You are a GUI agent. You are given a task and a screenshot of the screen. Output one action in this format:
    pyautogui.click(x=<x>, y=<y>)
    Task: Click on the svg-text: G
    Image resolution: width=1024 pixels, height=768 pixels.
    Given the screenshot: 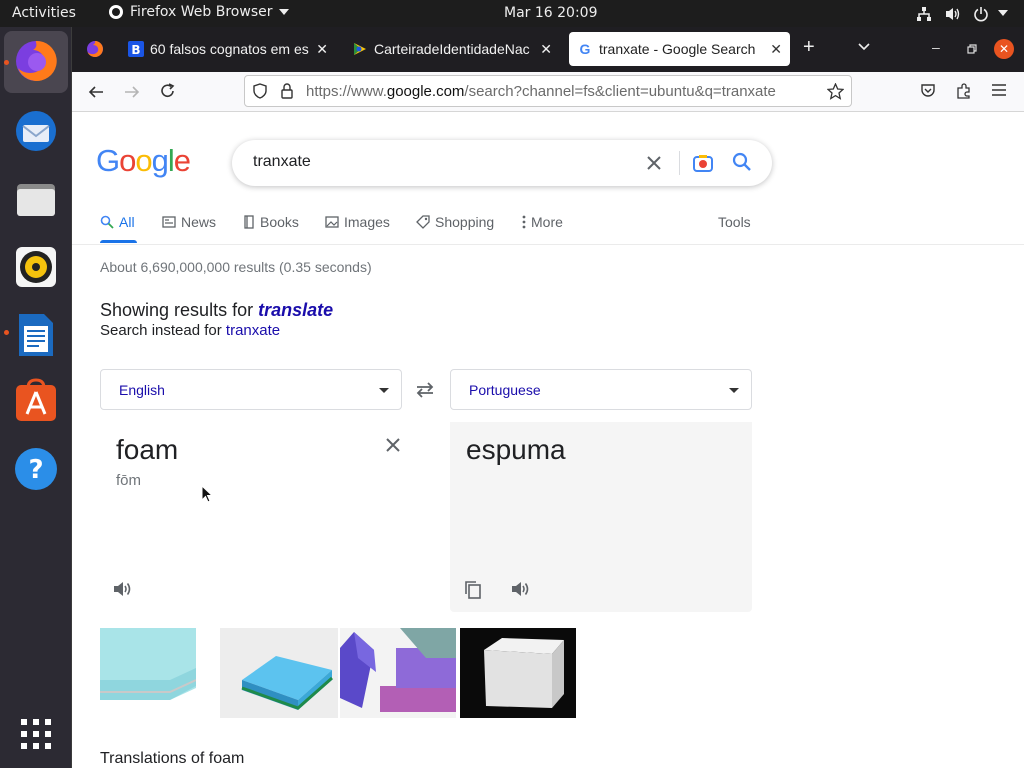 What is the action you would take?
    pyautogui.click(x=585, y=49)
    